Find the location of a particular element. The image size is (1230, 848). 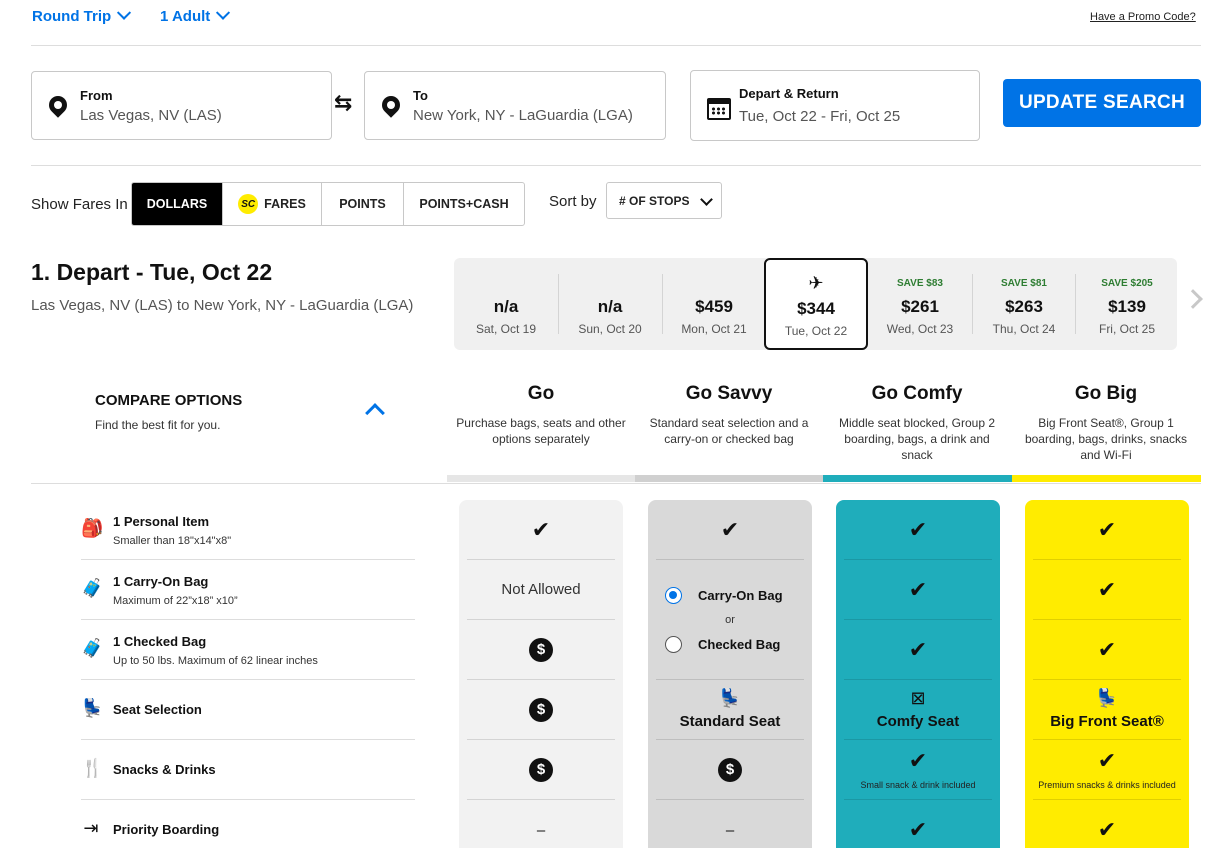

date-price: $344 is located at coordinates (816, 308).